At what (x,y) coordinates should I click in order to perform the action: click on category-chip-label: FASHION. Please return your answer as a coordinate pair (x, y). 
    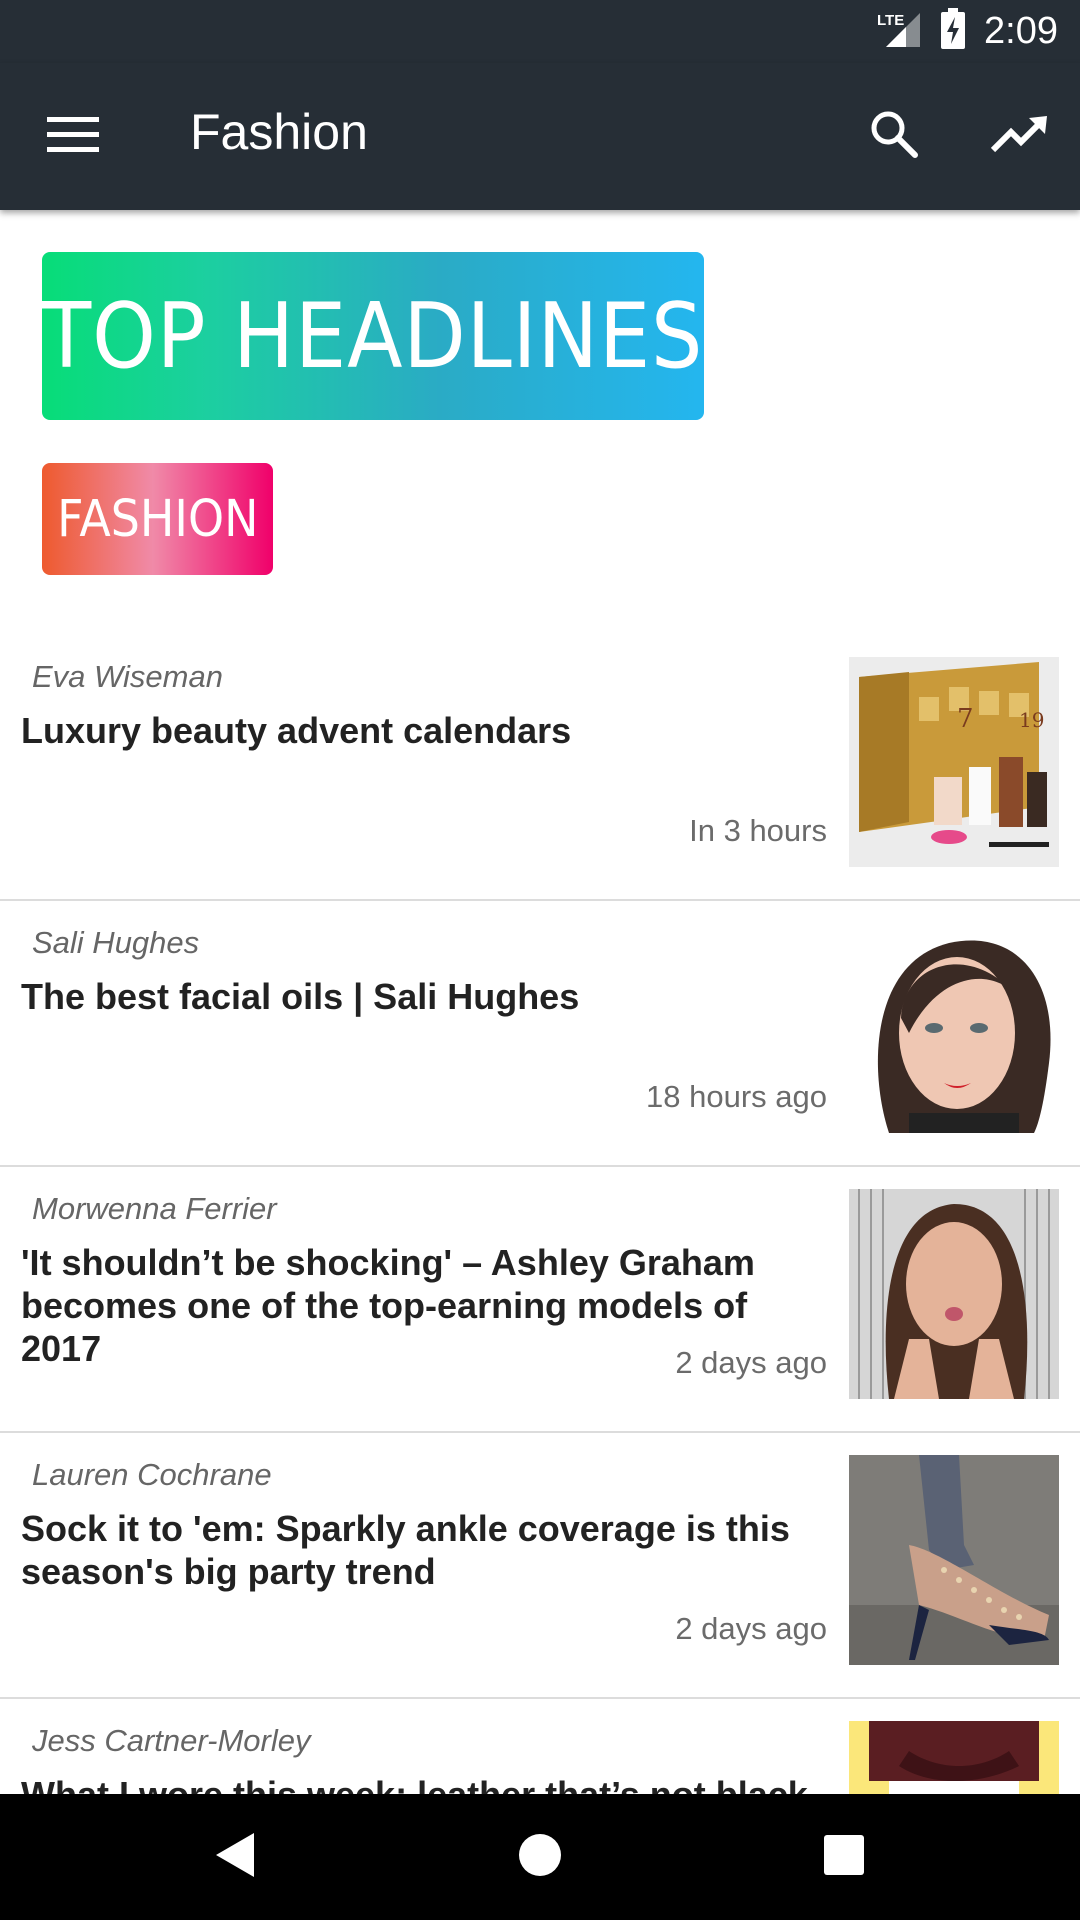
    Looking at the image, I should click on (157, 519).